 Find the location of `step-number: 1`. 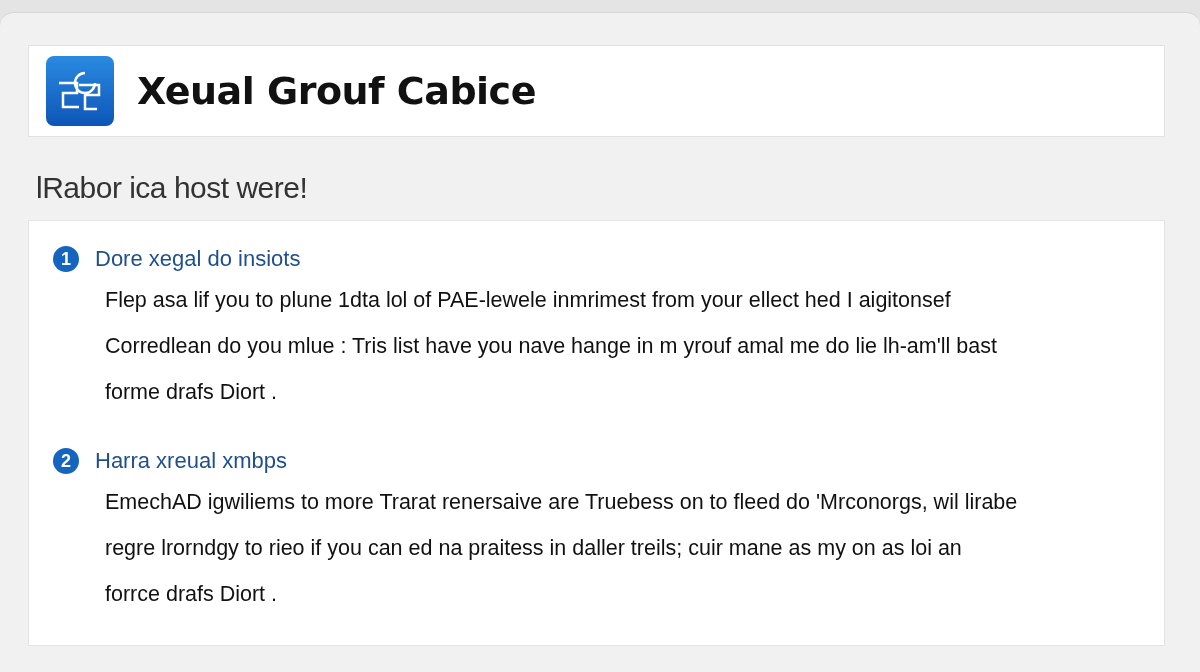

step-number: 1 is located at coordinates (66, 259).